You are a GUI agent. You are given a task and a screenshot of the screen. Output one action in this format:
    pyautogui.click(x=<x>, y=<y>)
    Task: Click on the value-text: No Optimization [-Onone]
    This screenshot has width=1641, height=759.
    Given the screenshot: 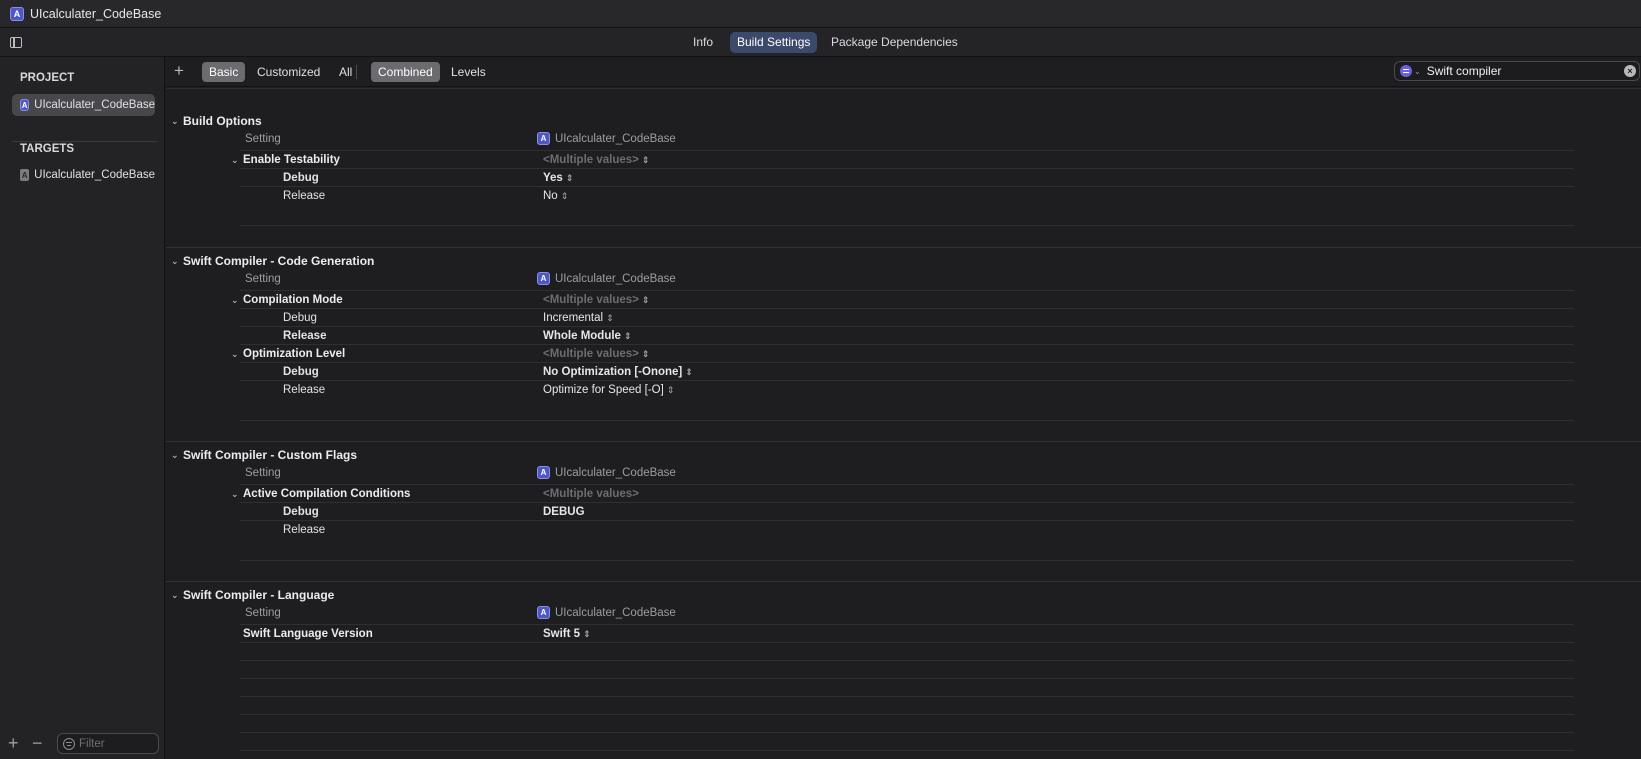 What is the action you would take?
    pyautogui.click(x=613, y=372)
    